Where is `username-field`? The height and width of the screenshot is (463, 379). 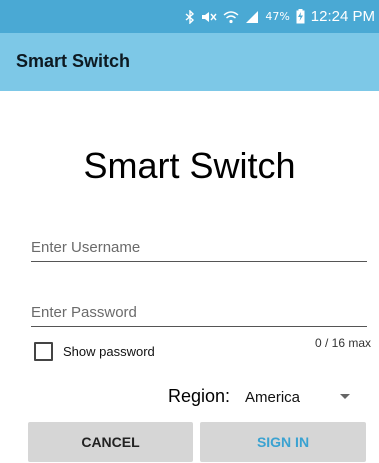 username-field is located at coordinates (199, 247).